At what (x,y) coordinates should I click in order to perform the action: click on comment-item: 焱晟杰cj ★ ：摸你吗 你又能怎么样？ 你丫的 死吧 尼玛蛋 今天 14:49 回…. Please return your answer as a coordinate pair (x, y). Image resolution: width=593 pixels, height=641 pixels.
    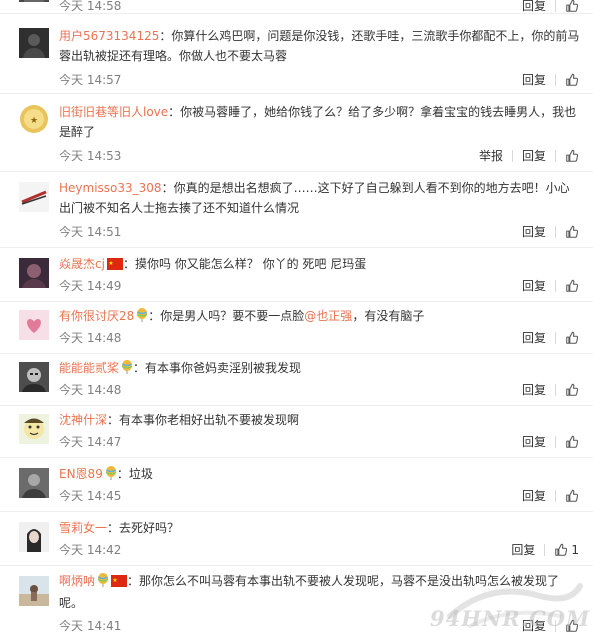
    Looking at the image, I should click on (296, 275).